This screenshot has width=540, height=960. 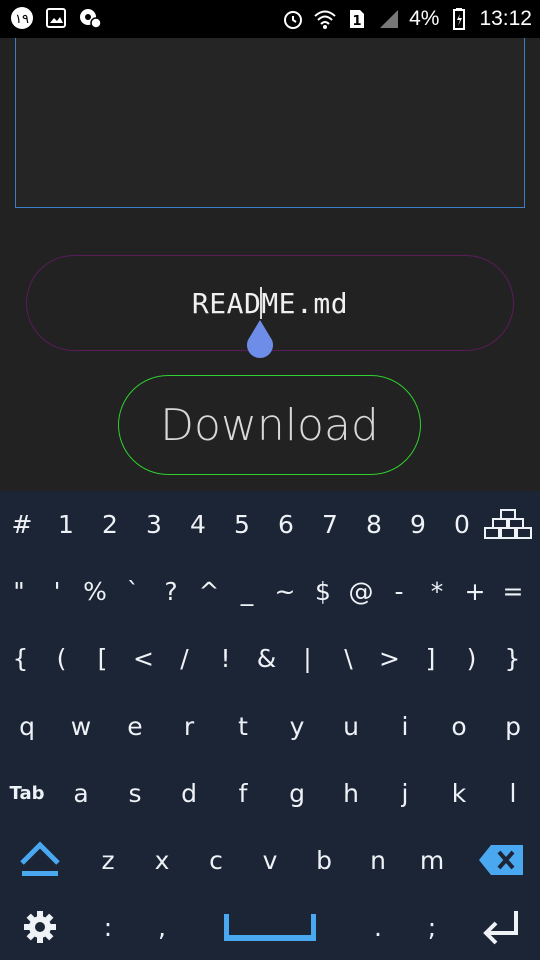 What do you see at coordinates (374, 524) in the screenshot?
I see `key: 8` at bounding box center [374, 524].